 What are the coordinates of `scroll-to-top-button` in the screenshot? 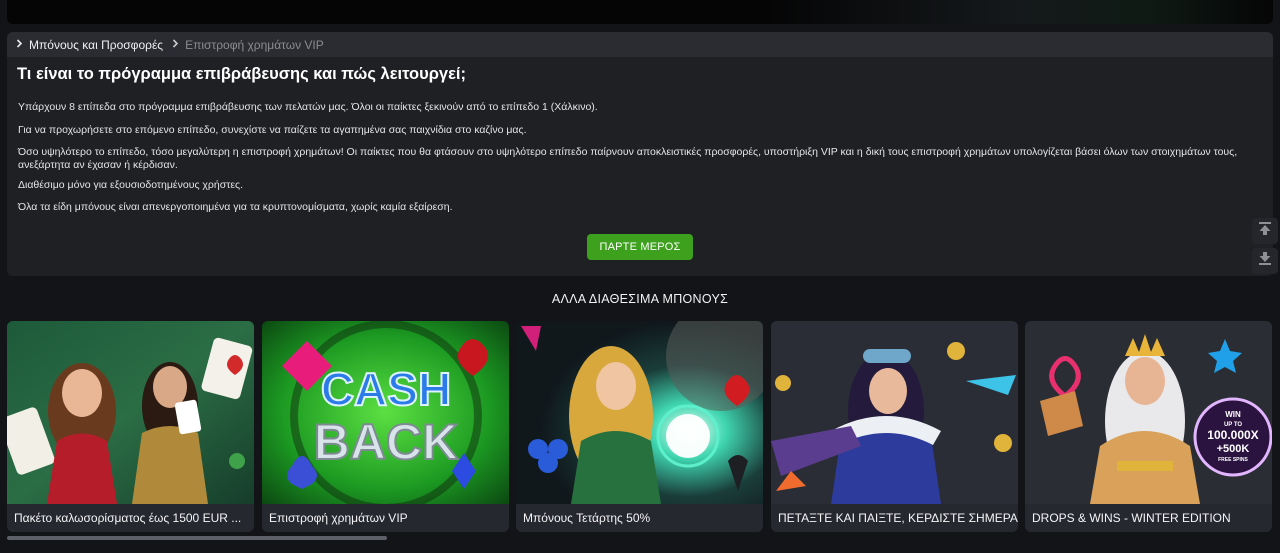 It's located at (1265, 231).